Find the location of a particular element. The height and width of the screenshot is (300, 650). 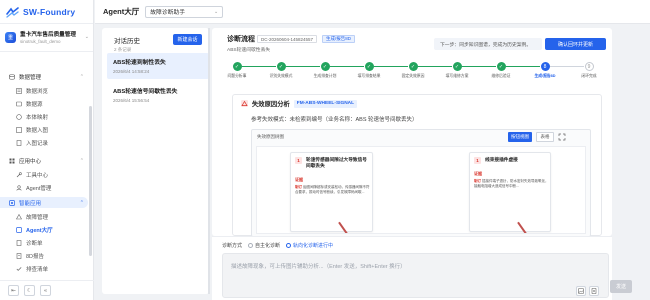

sidebar-item-tool-center: 工具中心 is located at coordinates (44, 174).